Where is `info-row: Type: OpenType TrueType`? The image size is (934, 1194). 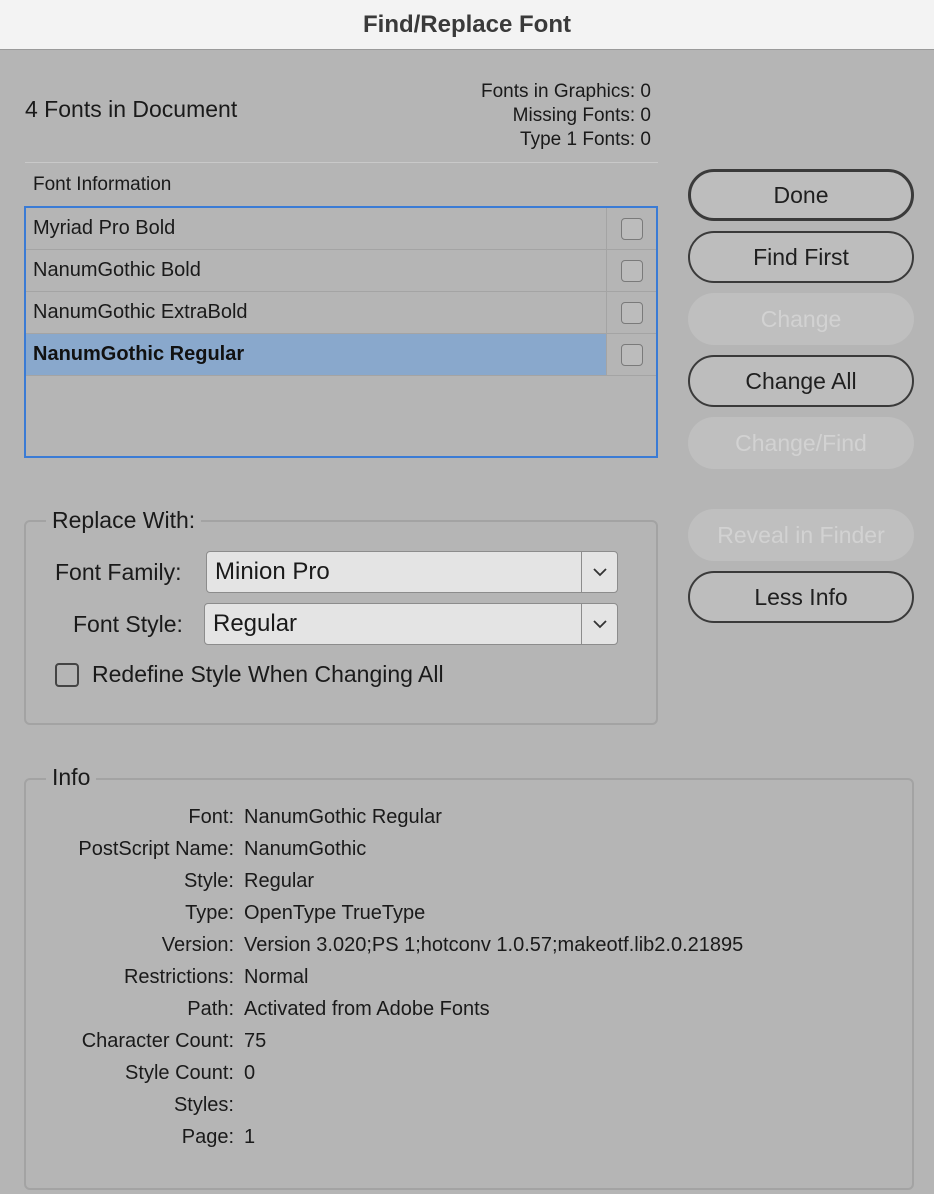
info-row: Type: OpenType TrueType is located at coordinates (225, 918).